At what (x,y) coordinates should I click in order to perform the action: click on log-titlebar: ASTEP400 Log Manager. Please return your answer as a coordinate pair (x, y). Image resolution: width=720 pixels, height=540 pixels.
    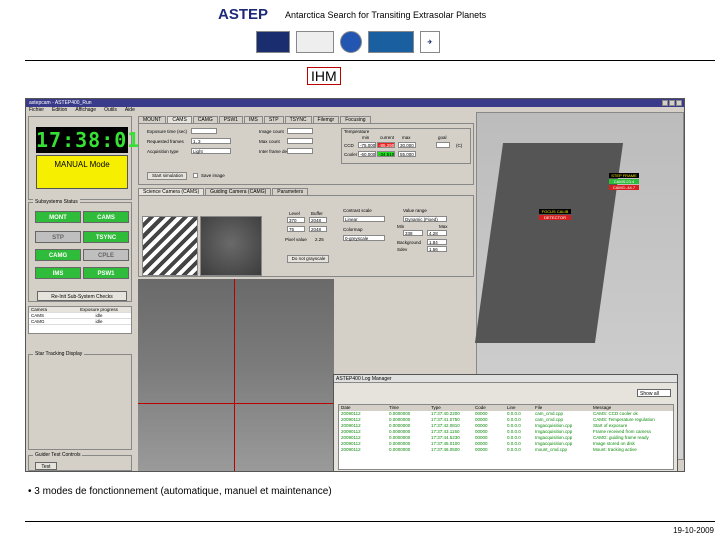
    Looking at the image, I should click on (505, 379).